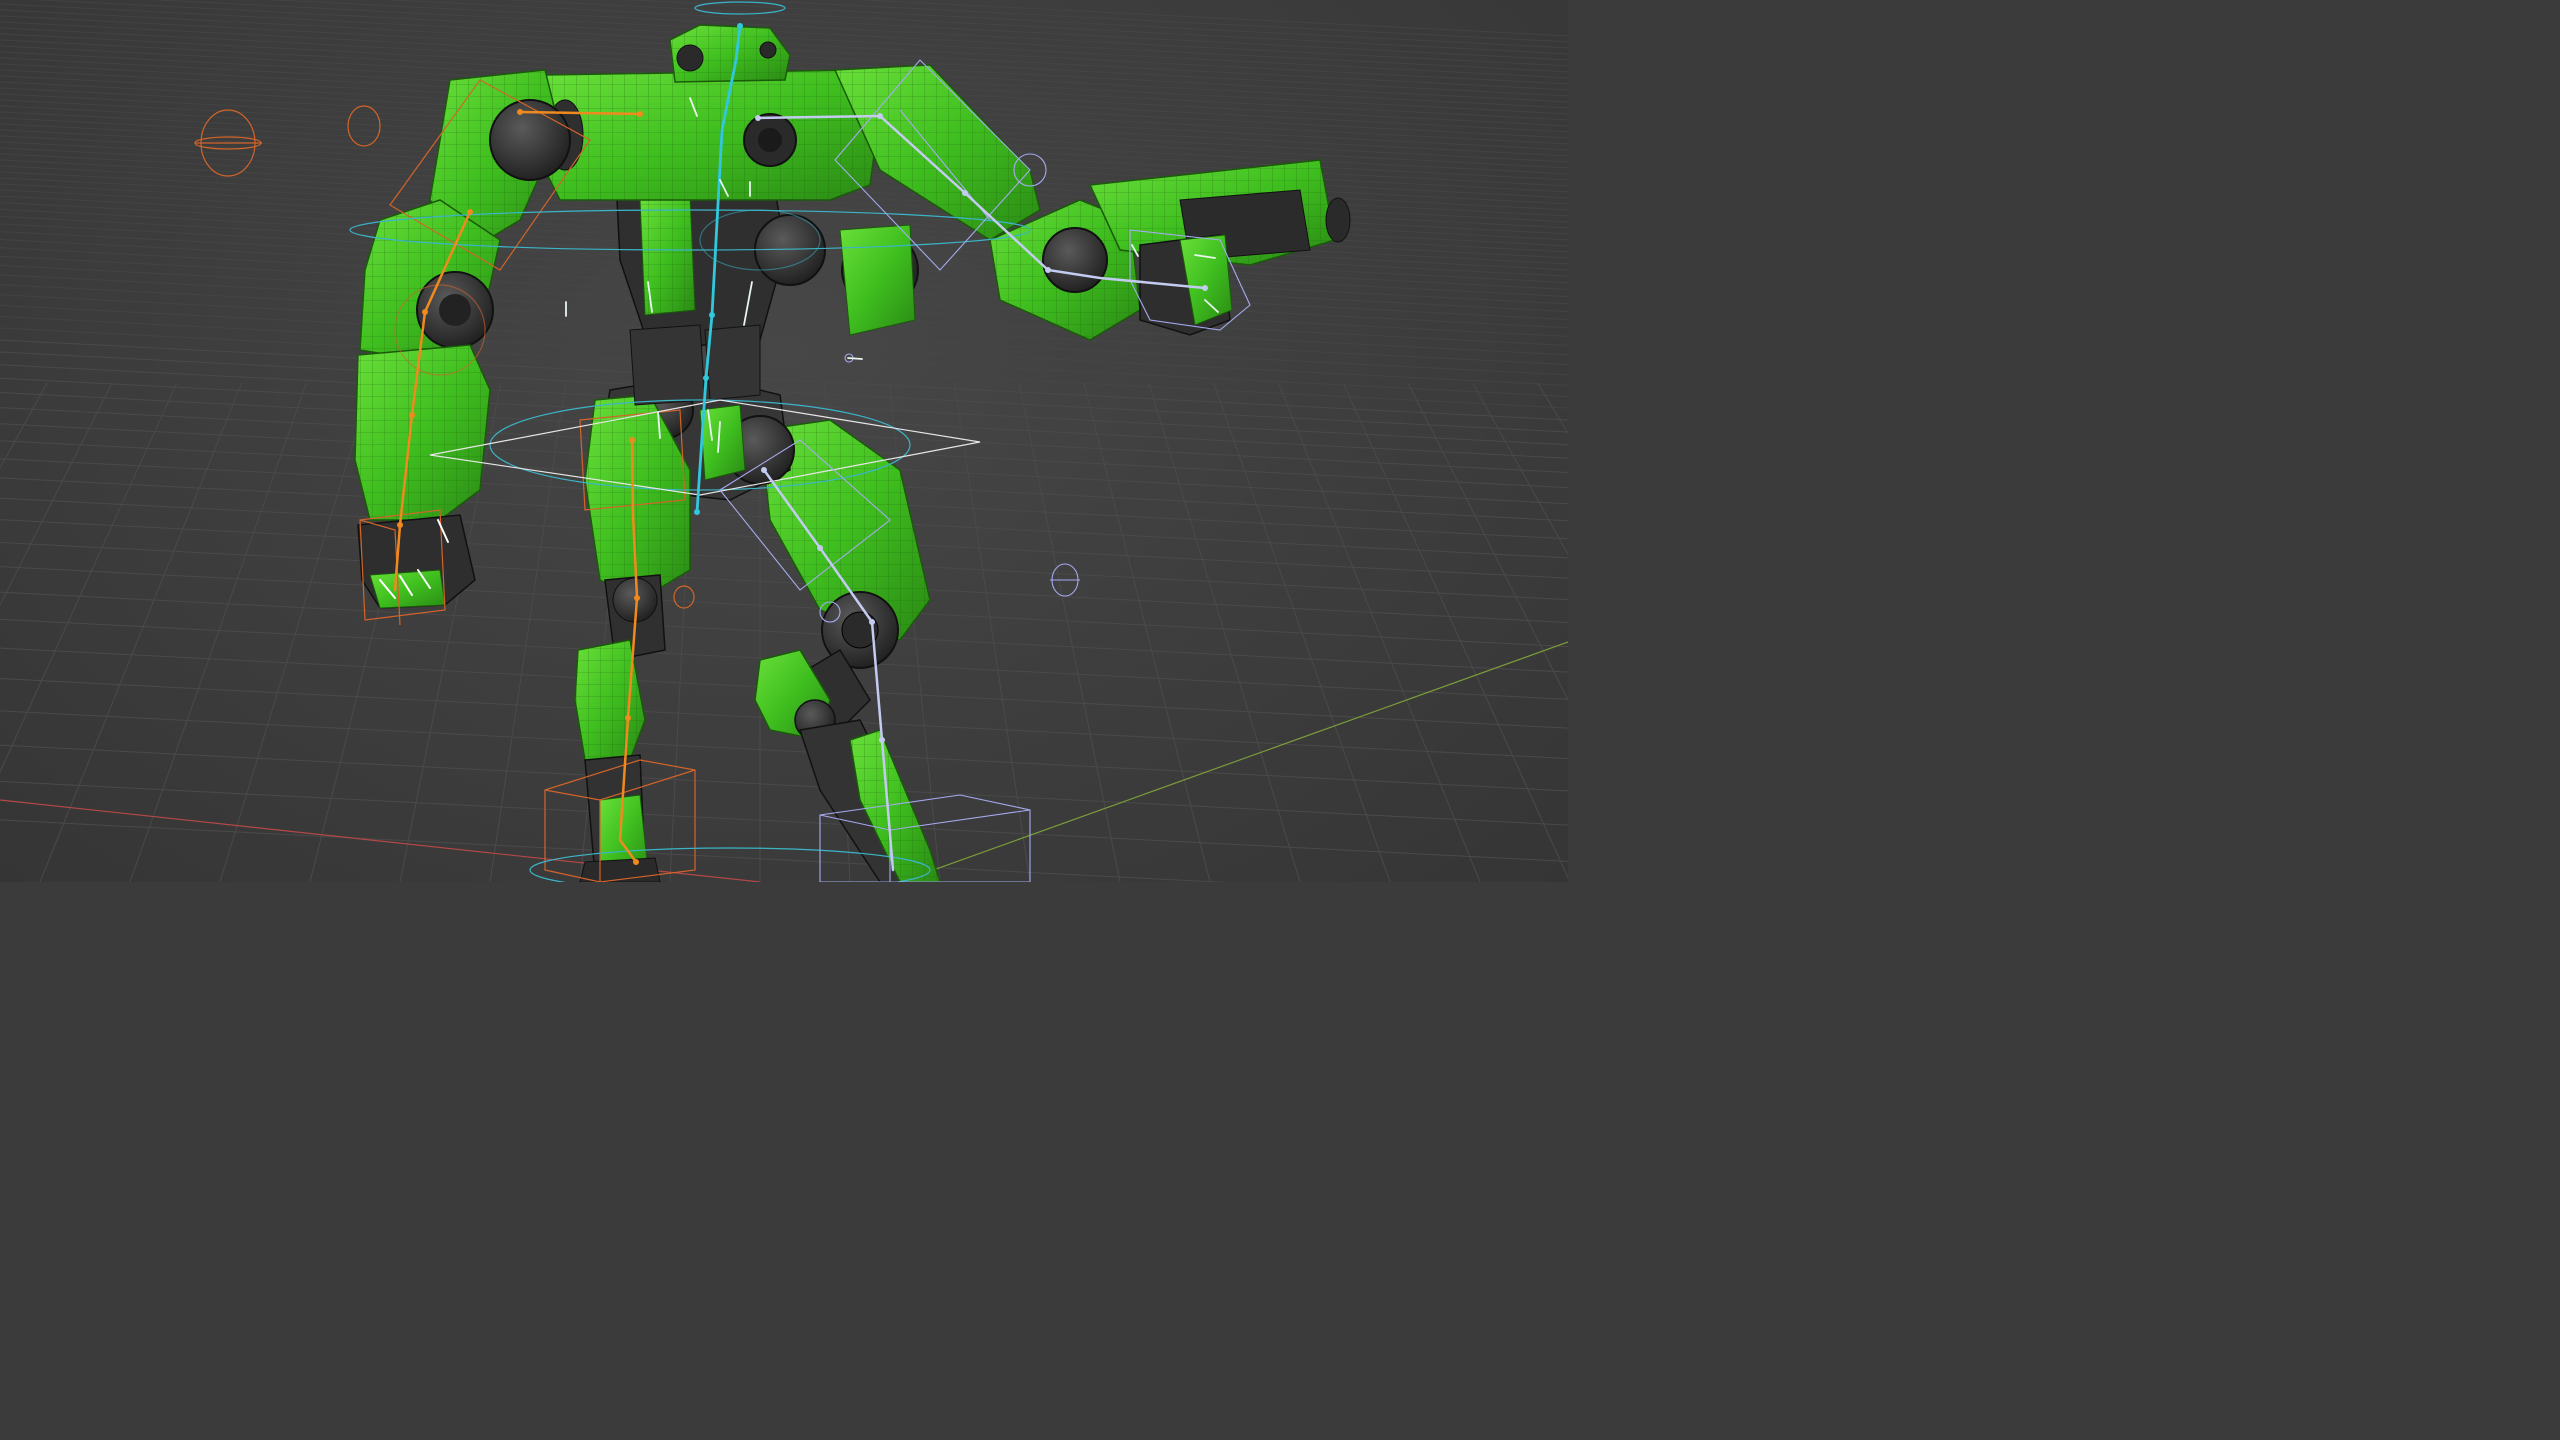 This screenshot has width=2560, height=1440. What do you see at coordinates (740, 8) in the screenshot?
I see `head-top-control` at bounding box center [740, 8].